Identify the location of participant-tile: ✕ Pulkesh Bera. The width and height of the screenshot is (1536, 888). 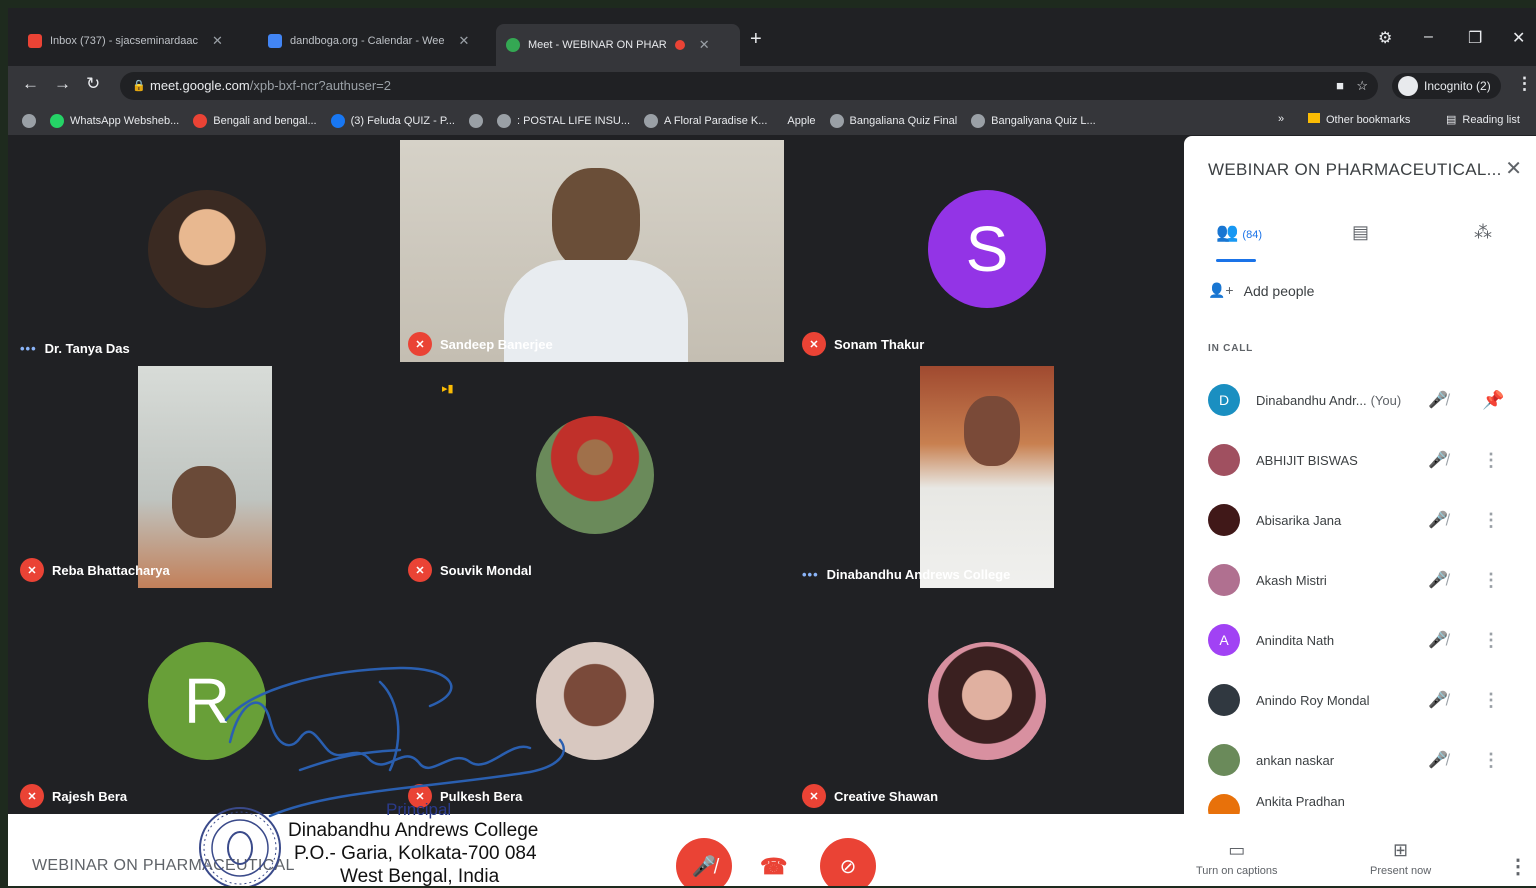
(592, 703).